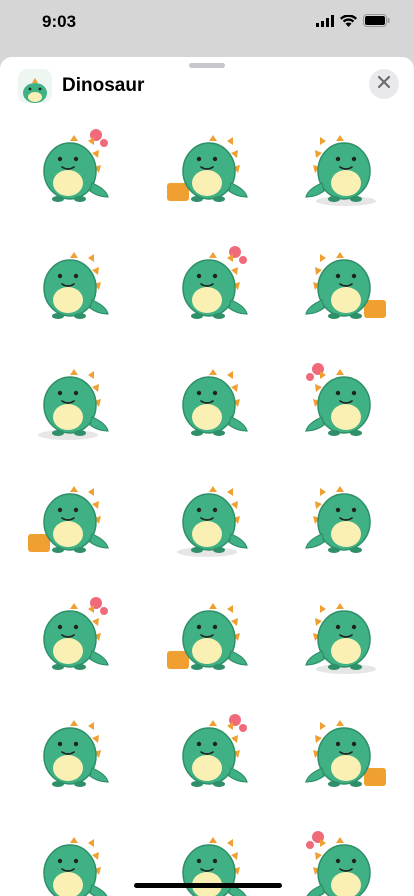  I want to click on sticker-bubble-tea-dino, so click(207, 514).